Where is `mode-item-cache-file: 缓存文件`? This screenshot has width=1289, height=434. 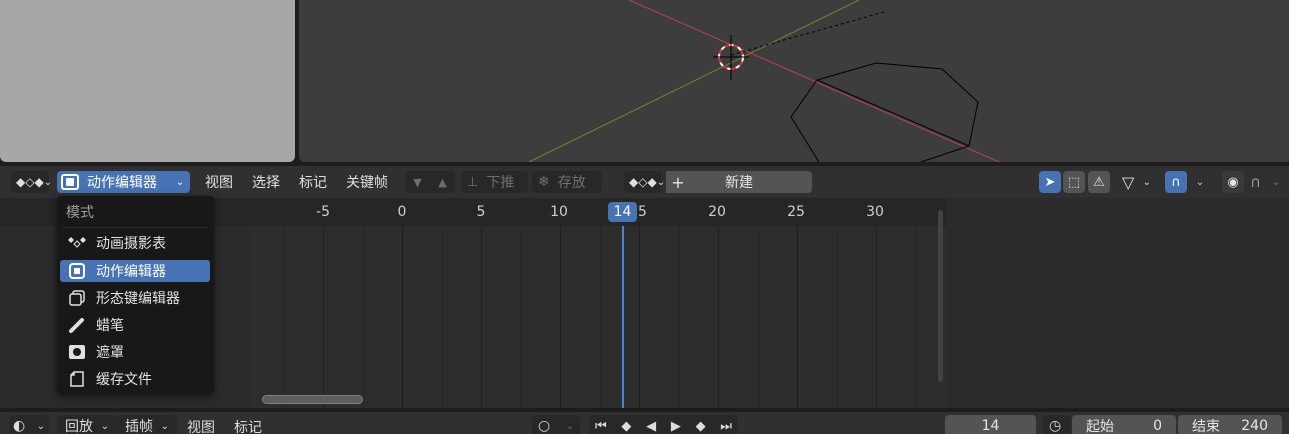 mode-item-cache-file: 缓存文件 is located at coordinates (135, 379).